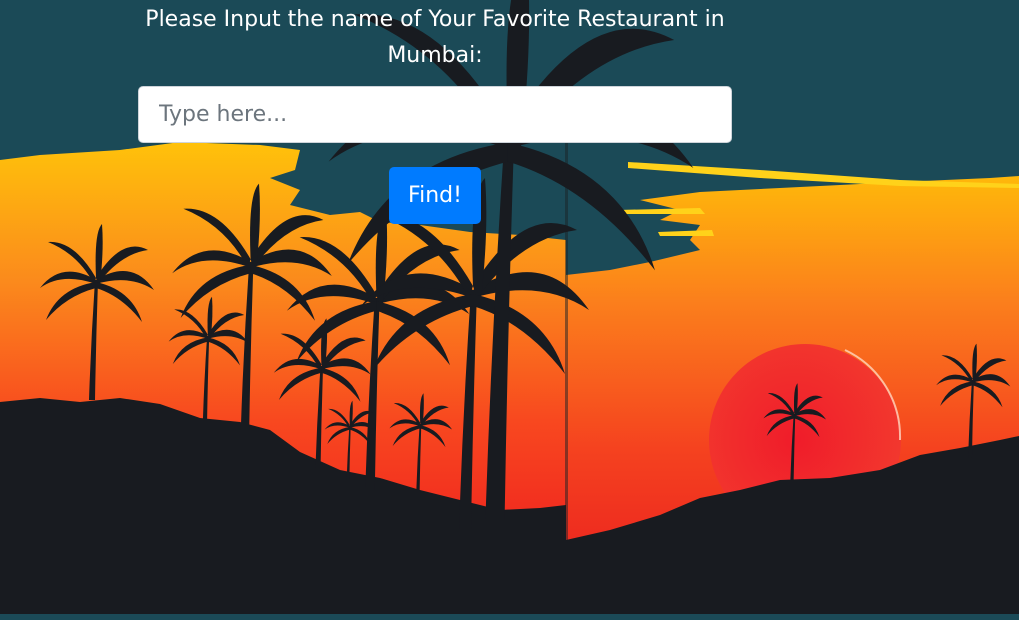 The height and width of the screenshot is (620, 1019). I want to click on prompt-line-2: Mumbai:, so click(435, 55).